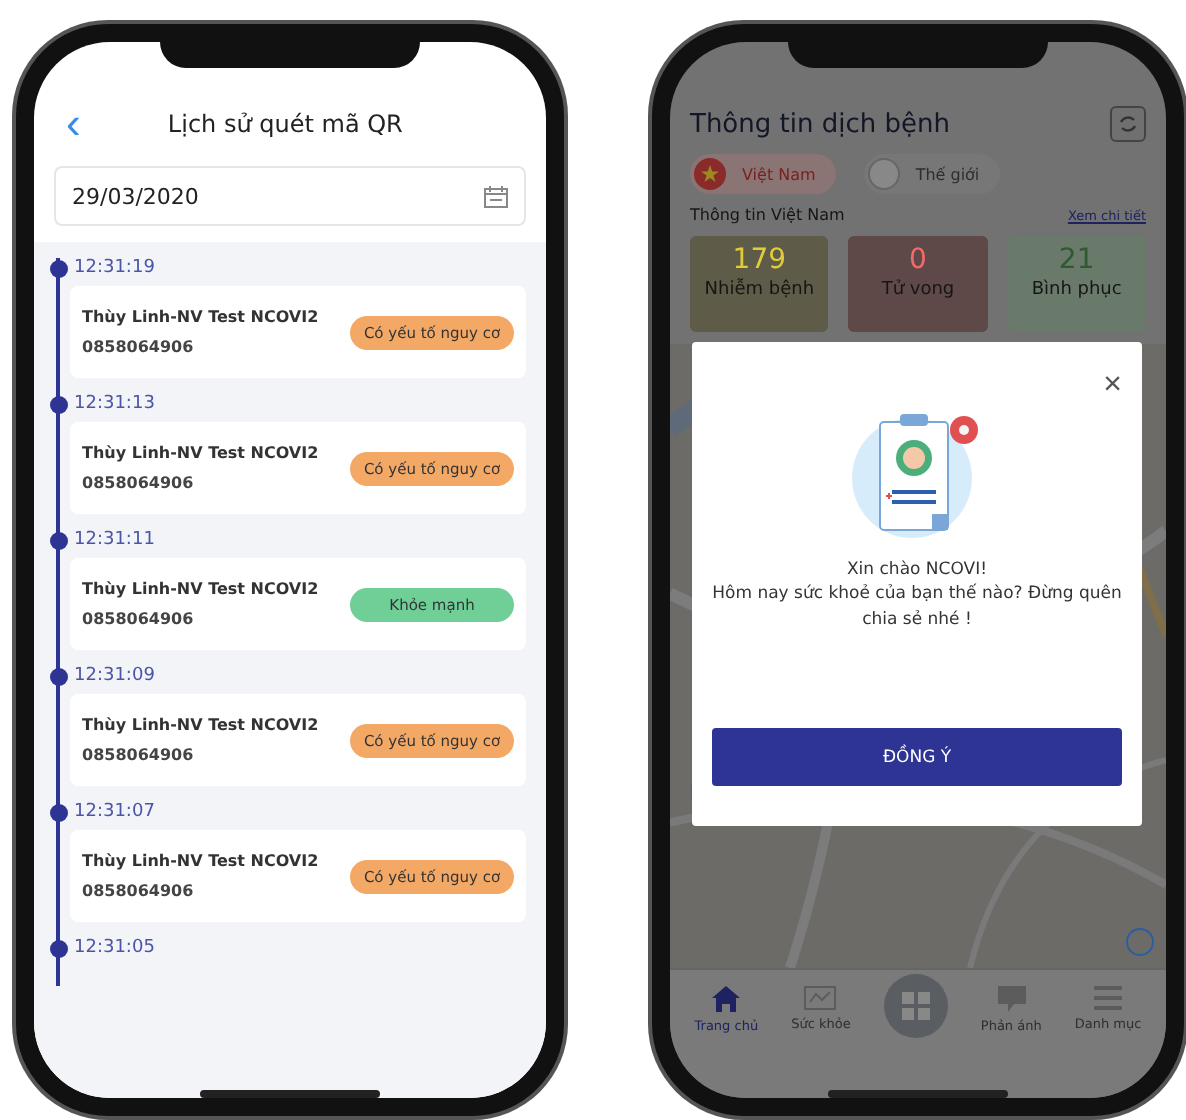 The height and width of the screenshot is (1120, 1186). I want to click on region-tab: Thế giới, so click(931, 174).